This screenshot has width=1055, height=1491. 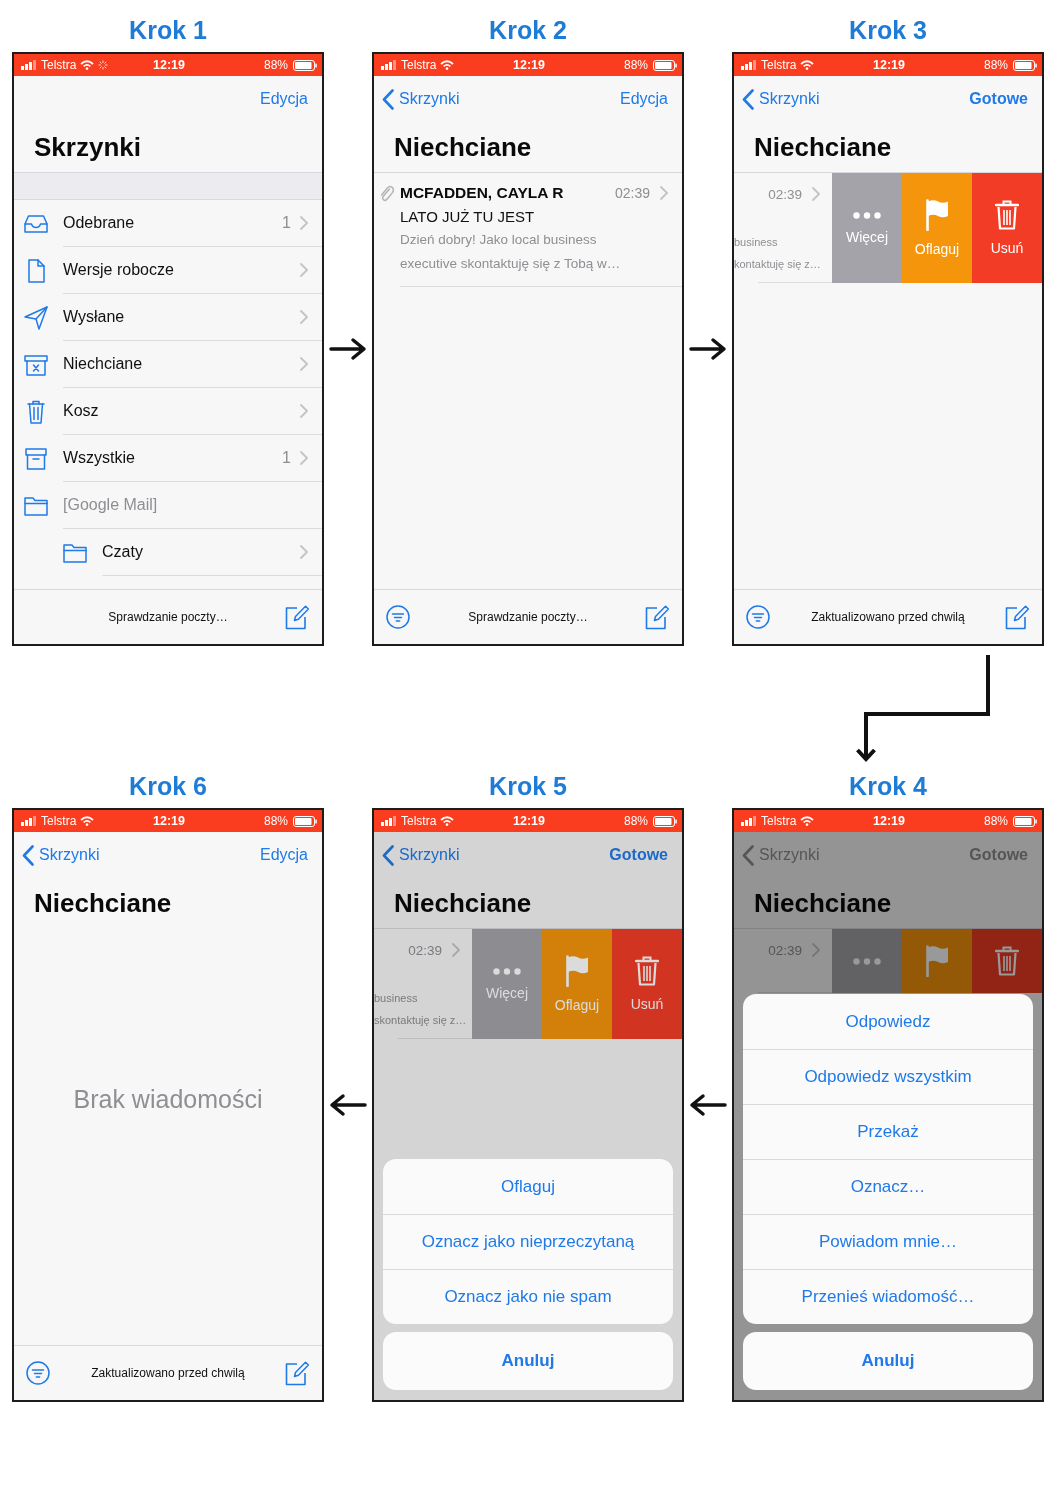 I want to click on message-subject: LATO JUŻ TU JEST, so click(x=467, y=216).